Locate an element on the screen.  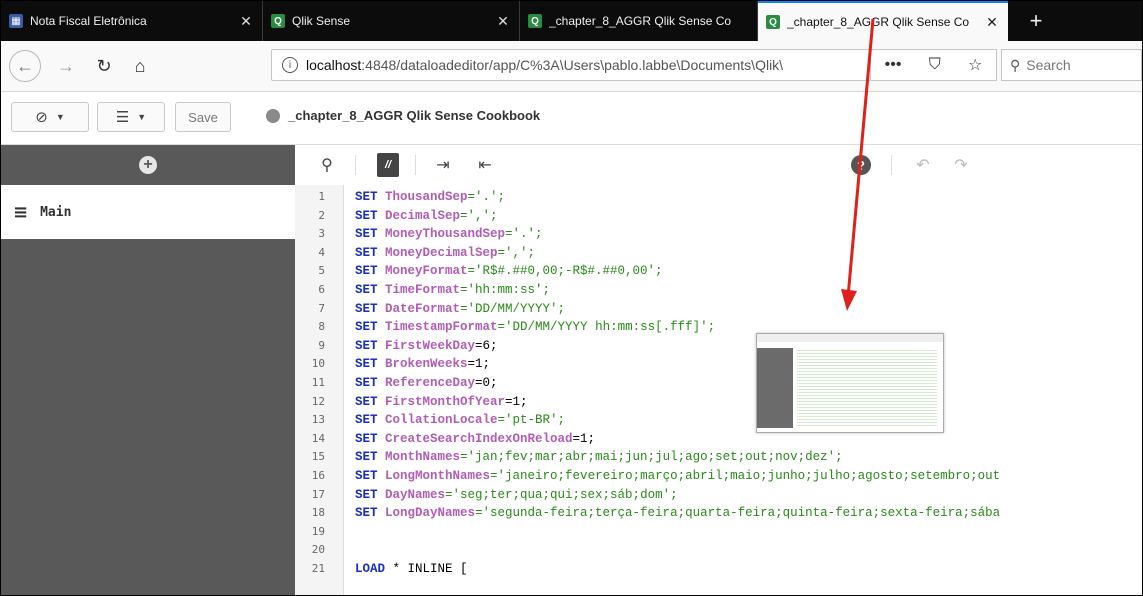
code-variable: TimestampFormat is located at coordinates (441, 327).